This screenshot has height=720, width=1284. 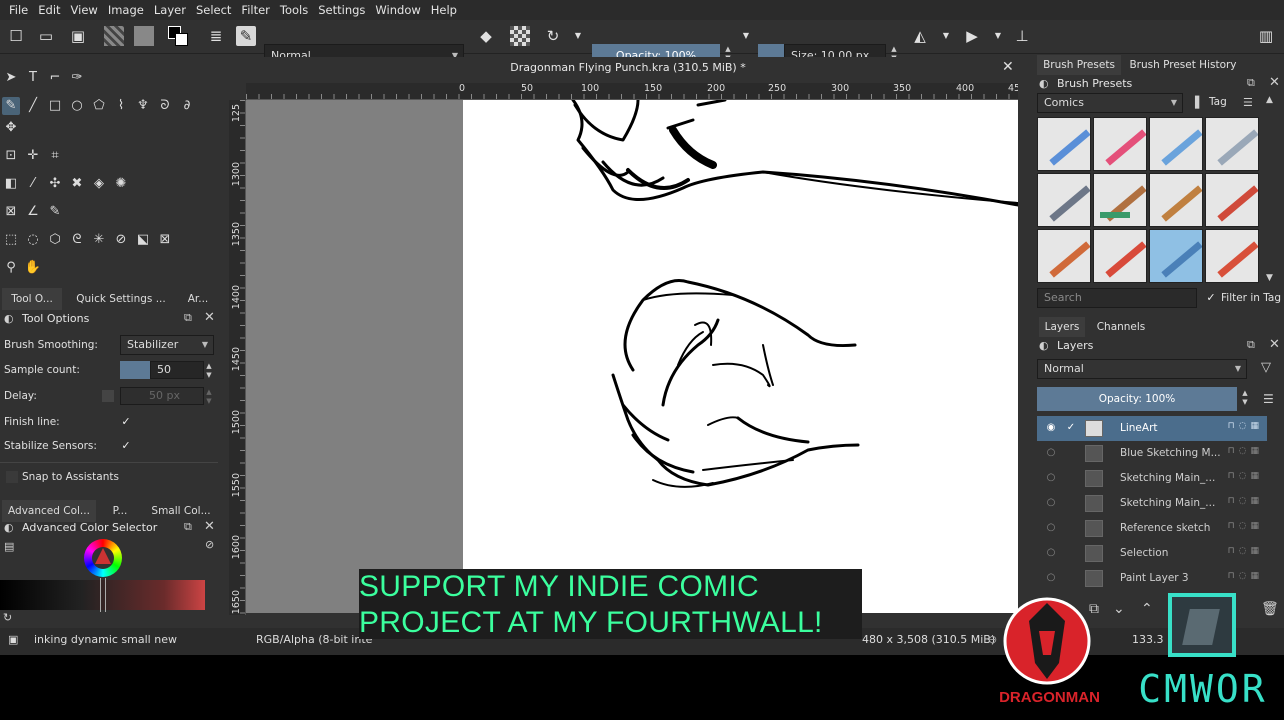 I want to click on move-layer-down-icon: ⌄, so click(x=1119, y=609).